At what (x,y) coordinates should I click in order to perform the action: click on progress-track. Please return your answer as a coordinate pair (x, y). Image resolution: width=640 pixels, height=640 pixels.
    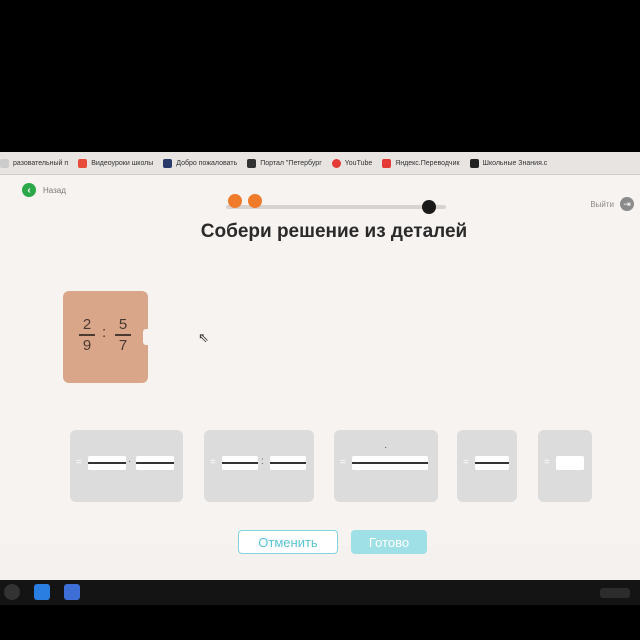
    Looking at the image, I should click on (336, 204).